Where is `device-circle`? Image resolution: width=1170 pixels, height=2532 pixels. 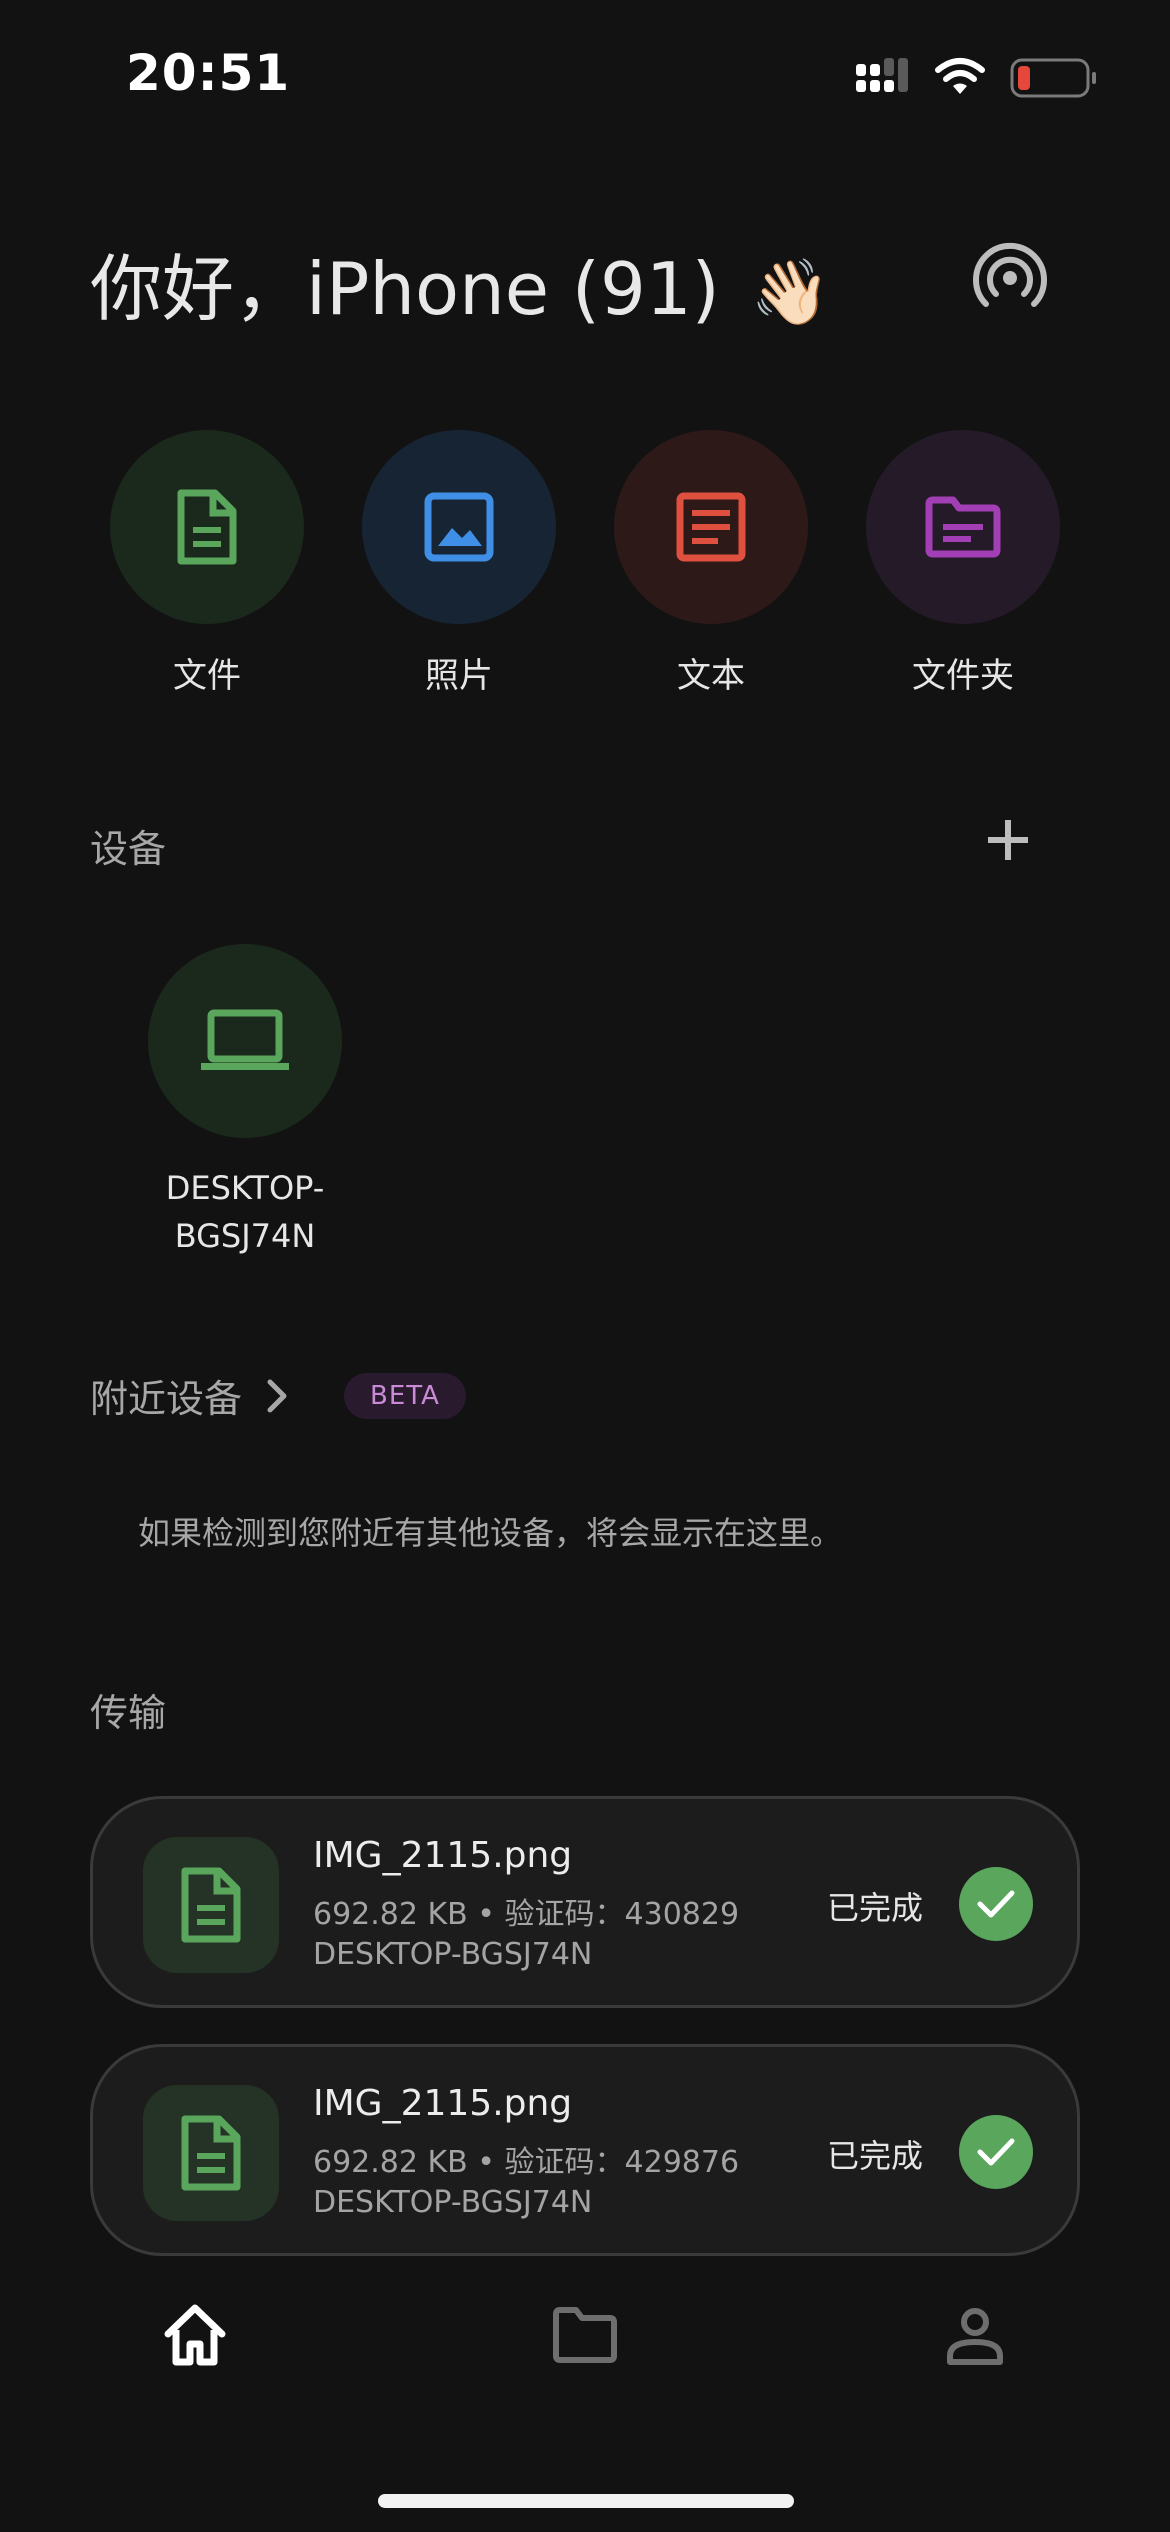
device-circle is located at coordinates (245, 1041).